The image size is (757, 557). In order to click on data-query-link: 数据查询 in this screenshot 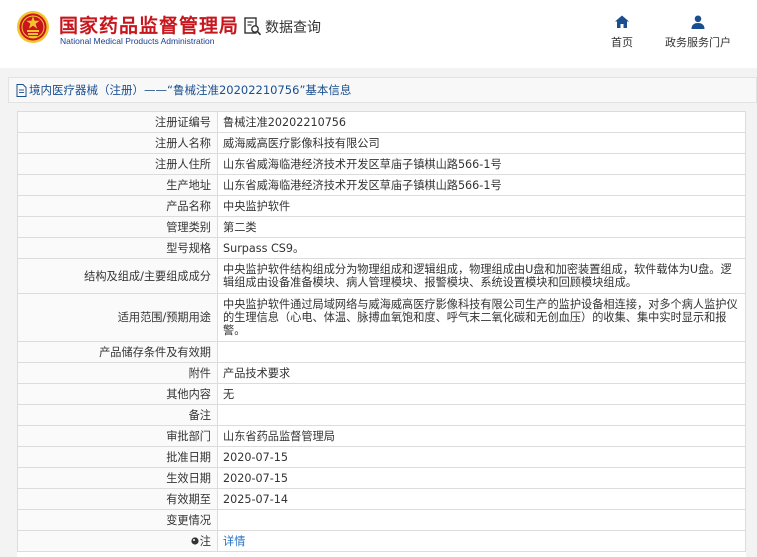, I will do `click(282, 27)`.